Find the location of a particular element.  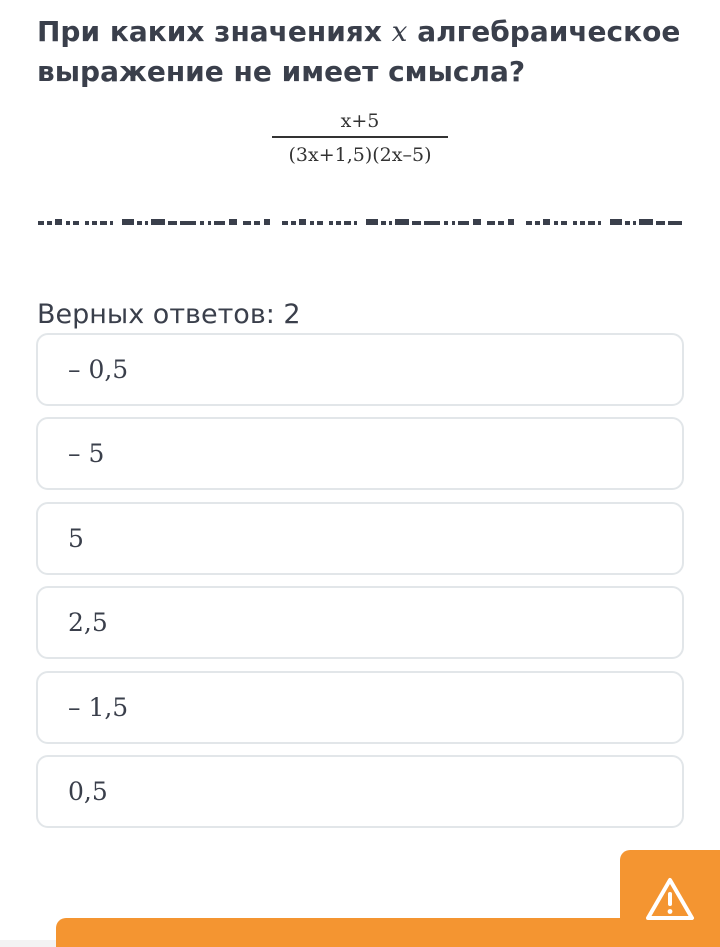

fraction-bar is located at coordinates (360, 137).